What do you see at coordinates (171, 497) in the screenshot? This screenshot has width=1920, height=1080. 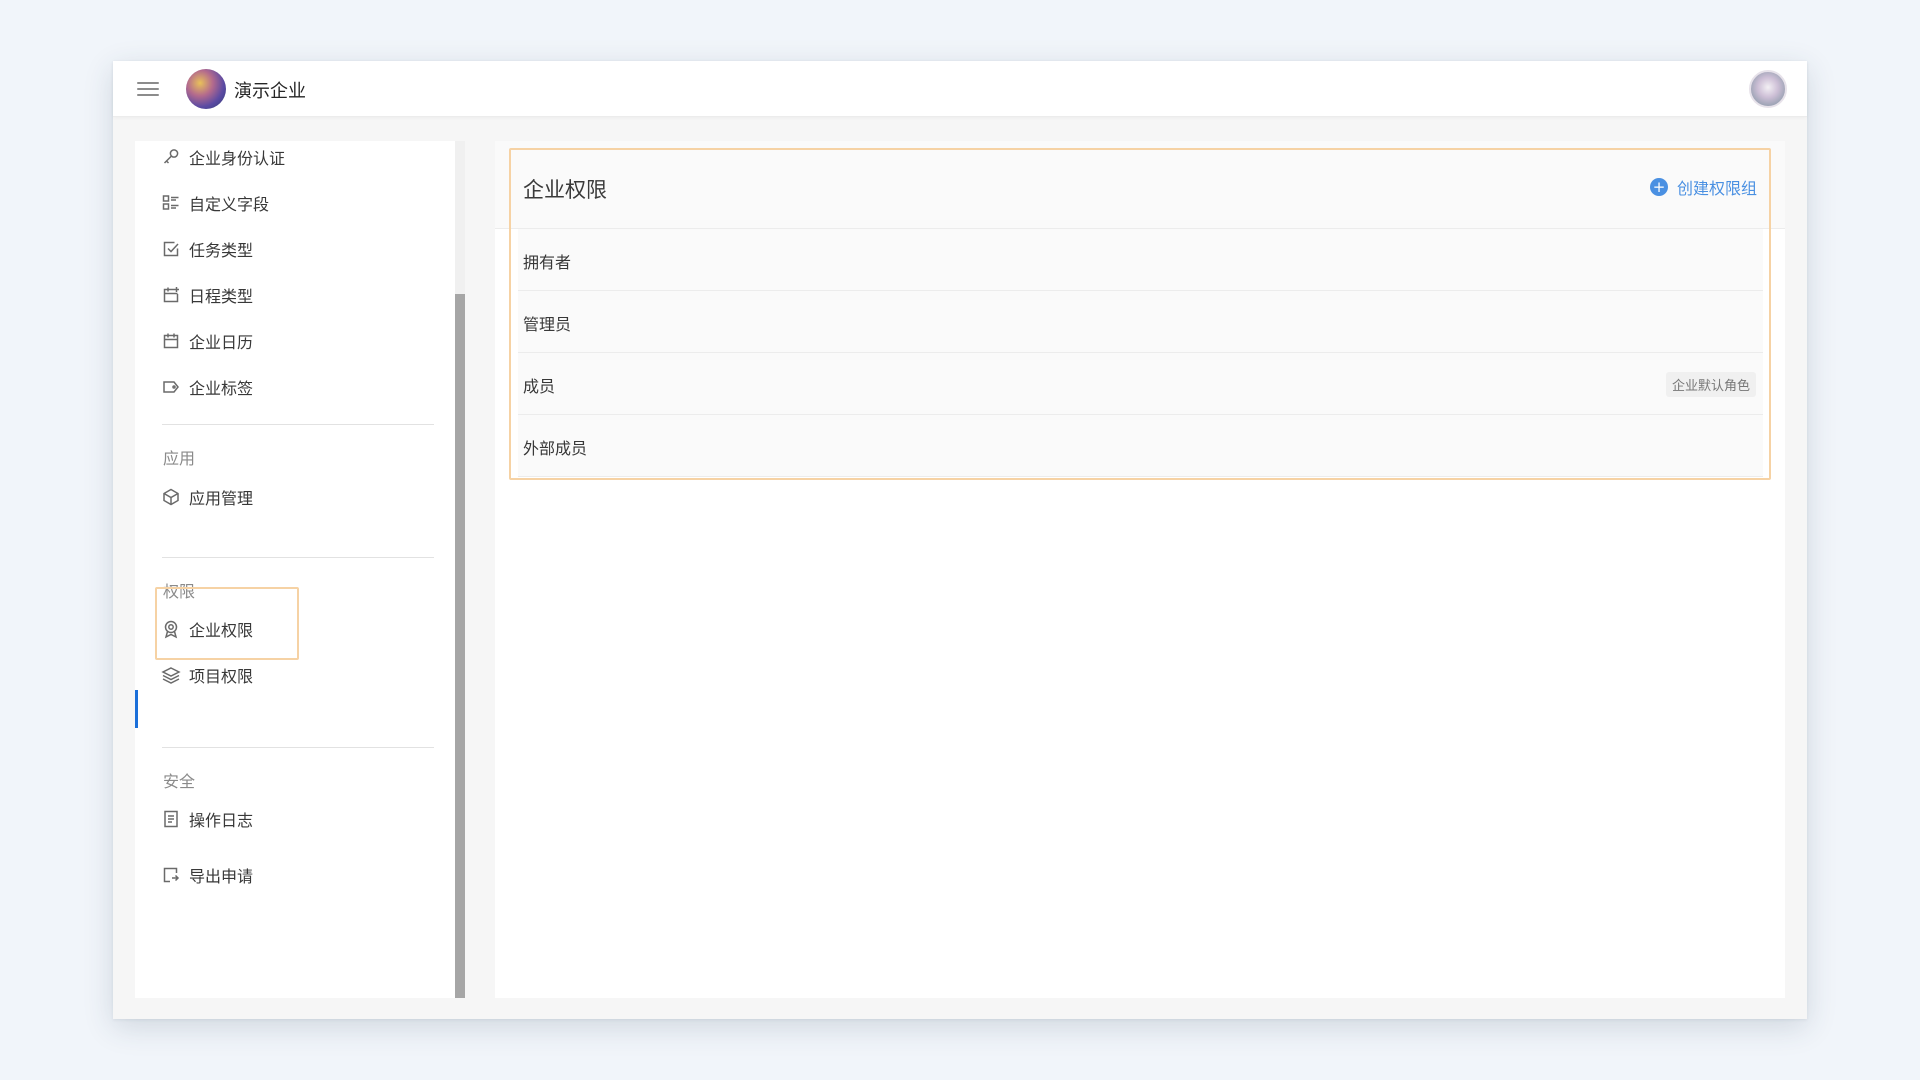 I see `cube-icon` at bounding box center [171, 497].